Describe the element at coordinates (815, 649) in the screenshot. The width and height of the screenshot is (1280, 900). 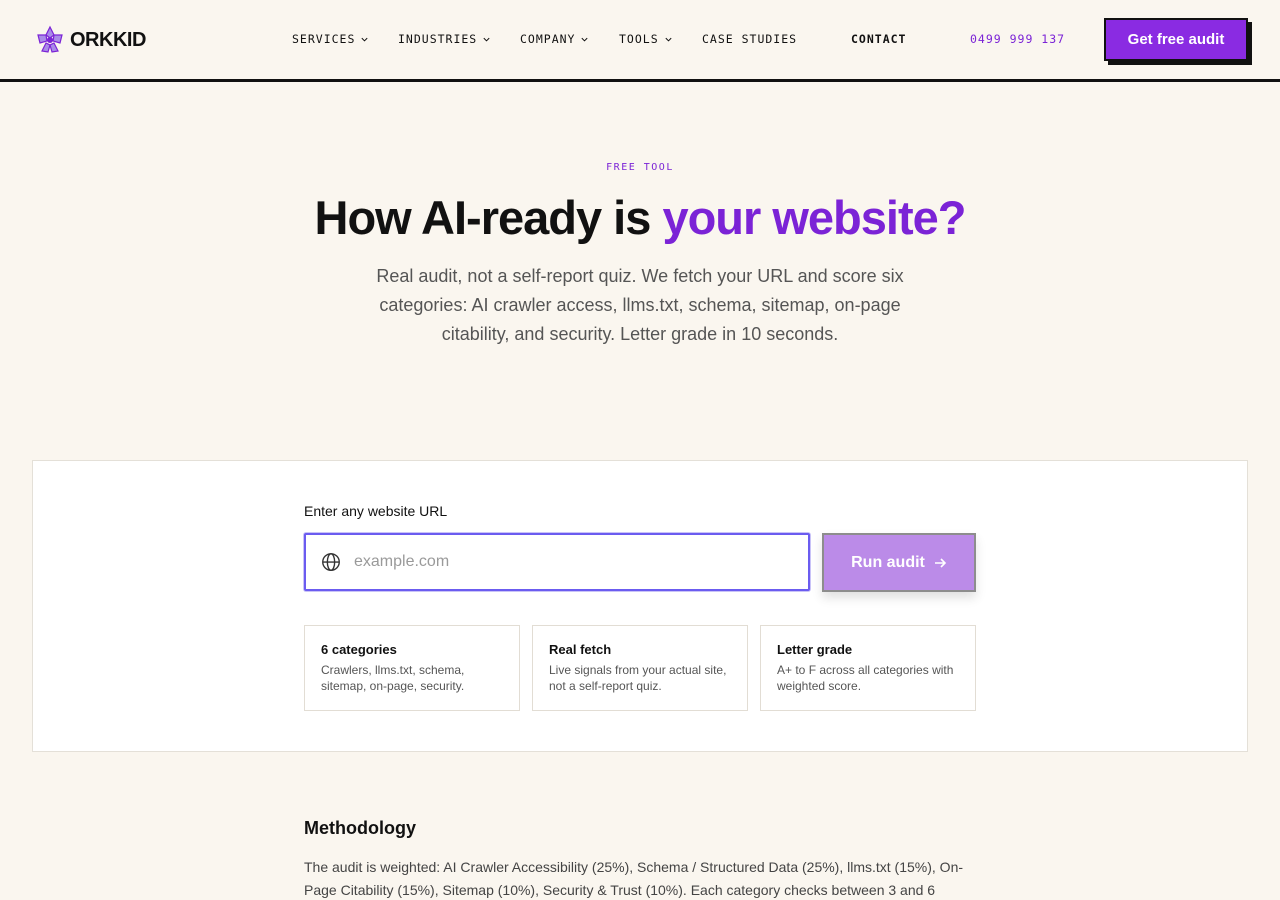
I see `feature-title: Letter grade` at that location.